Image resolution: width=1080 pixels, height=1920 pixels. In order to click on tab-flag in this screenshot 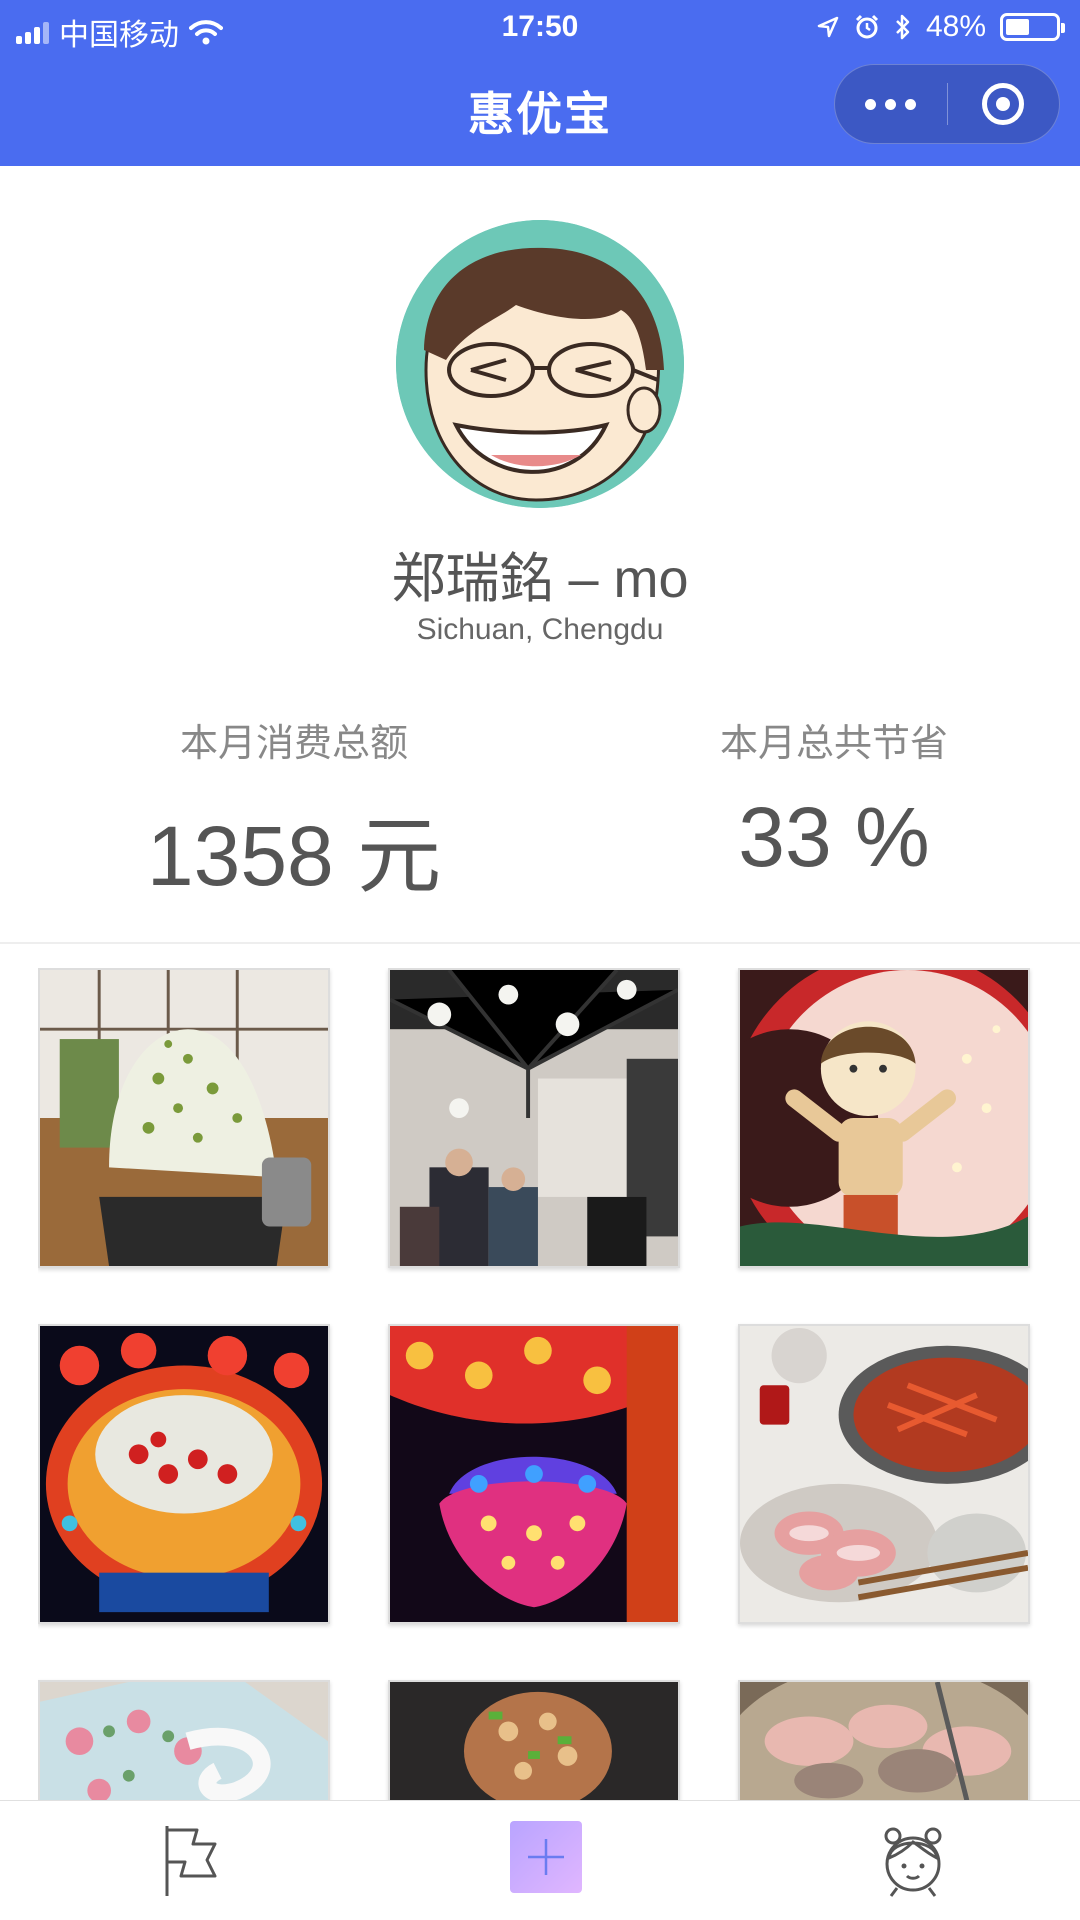, I will do `click(191, 1860)`.